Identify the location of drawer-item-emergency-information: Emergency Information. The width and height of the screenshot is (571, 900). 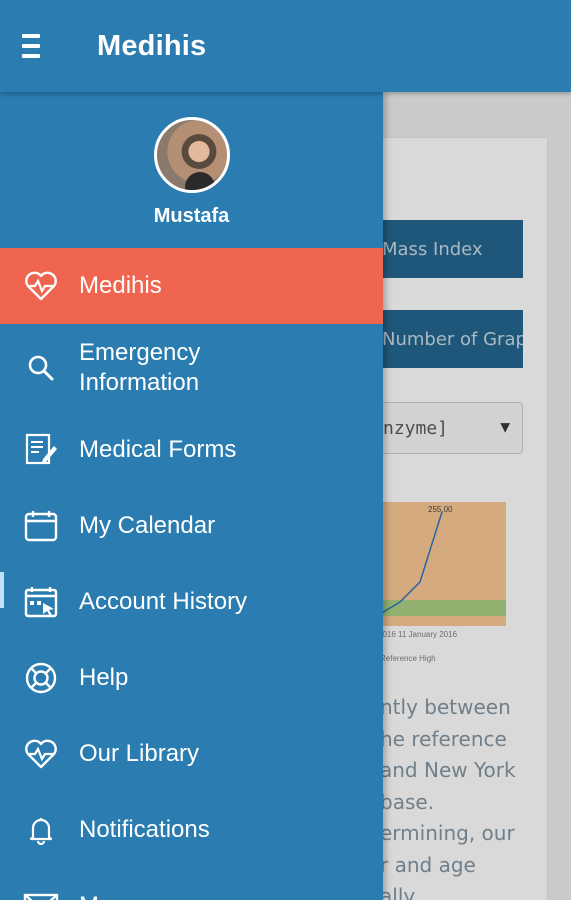
(191, 368).